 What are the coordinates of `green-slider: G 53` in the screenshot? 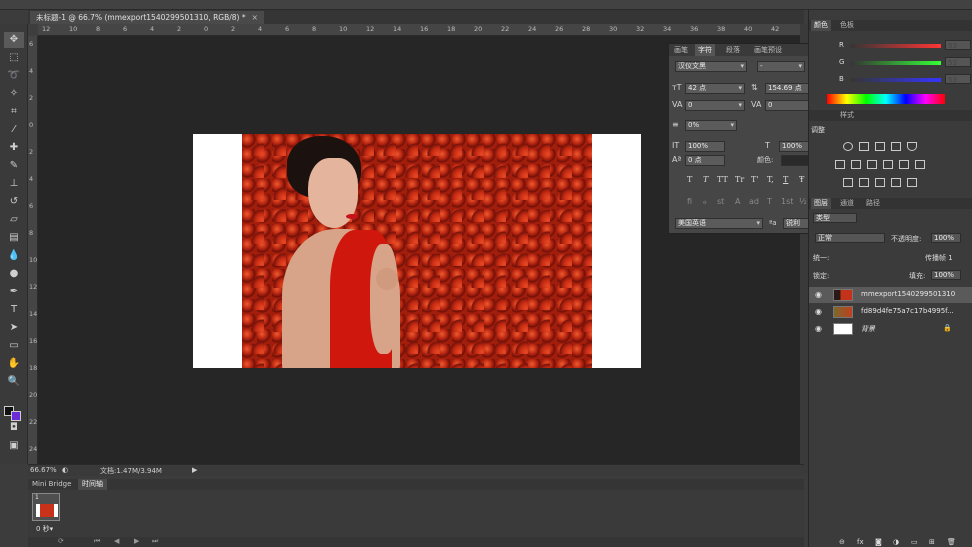 It's located at (905, 62).